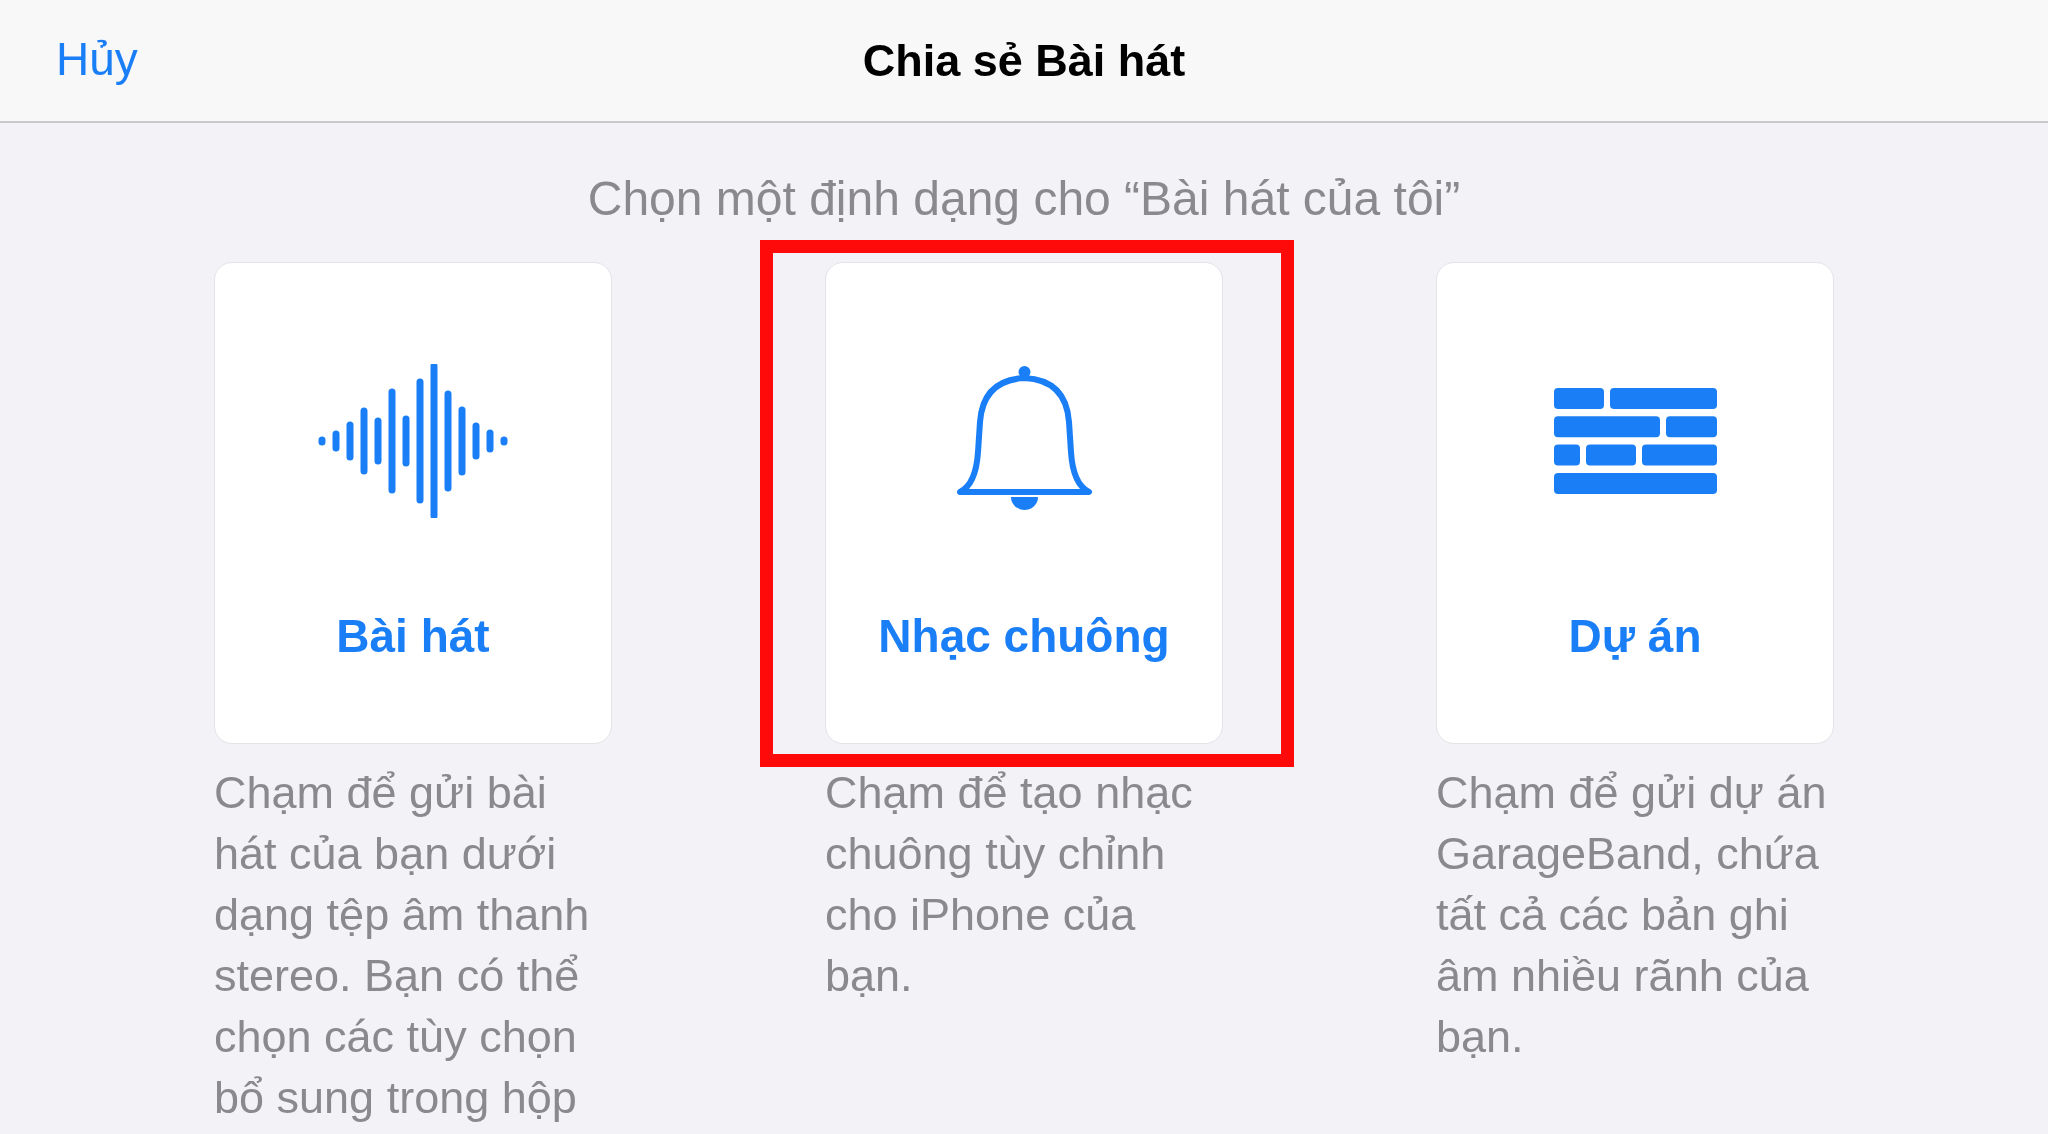  What do you see at coordinates (97, 59) in the screenshot?
I see `cancel-button: Hủy` at bounding box center [97, 59].